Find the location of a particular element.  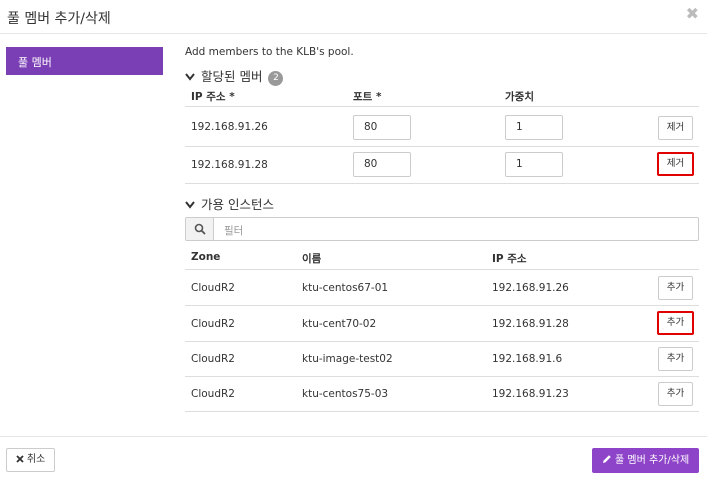

assigned-members-title: 할당된 멤버 is located at coordinates (231, 76).